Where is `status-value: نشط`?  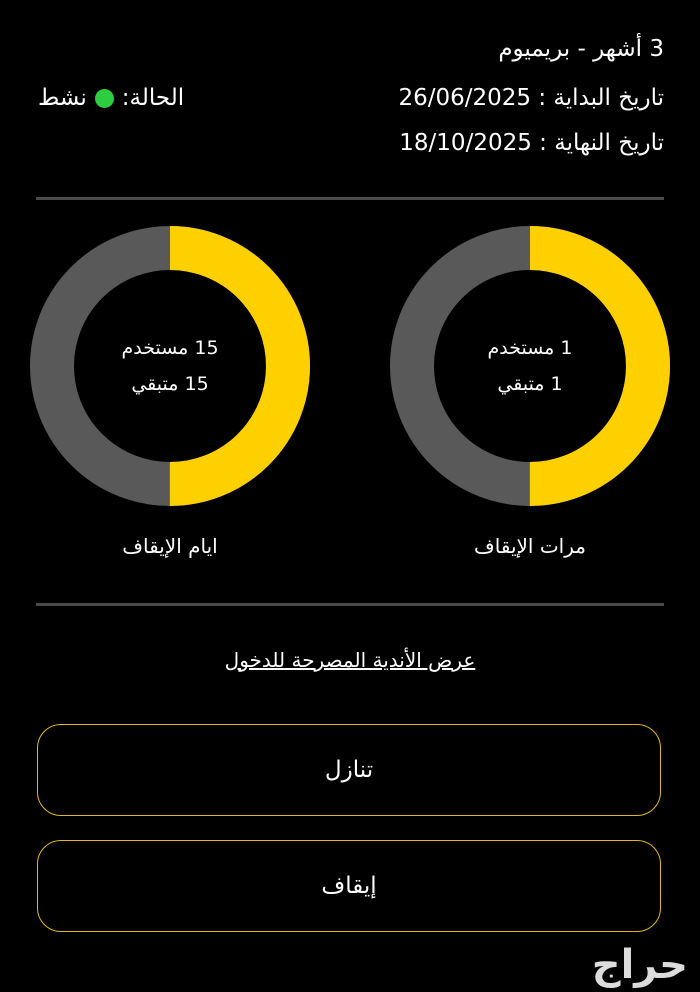
status-value: نشط is located at coordinates (62, 98).